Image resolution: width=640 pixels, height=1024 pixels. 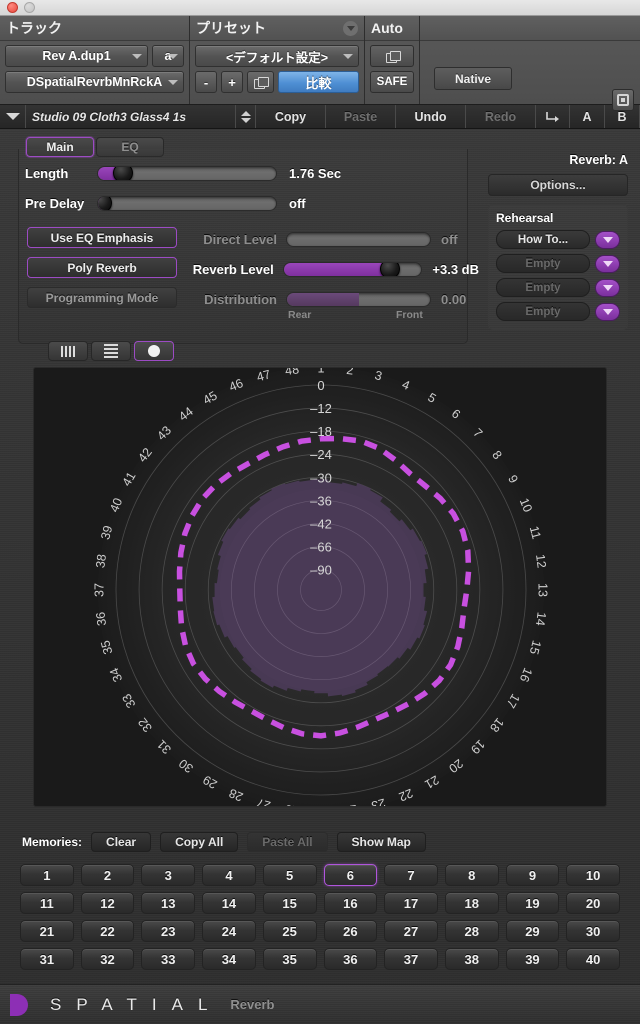 I want to click on rehearsal-slot-1-menu, so click(x=607, y=239).